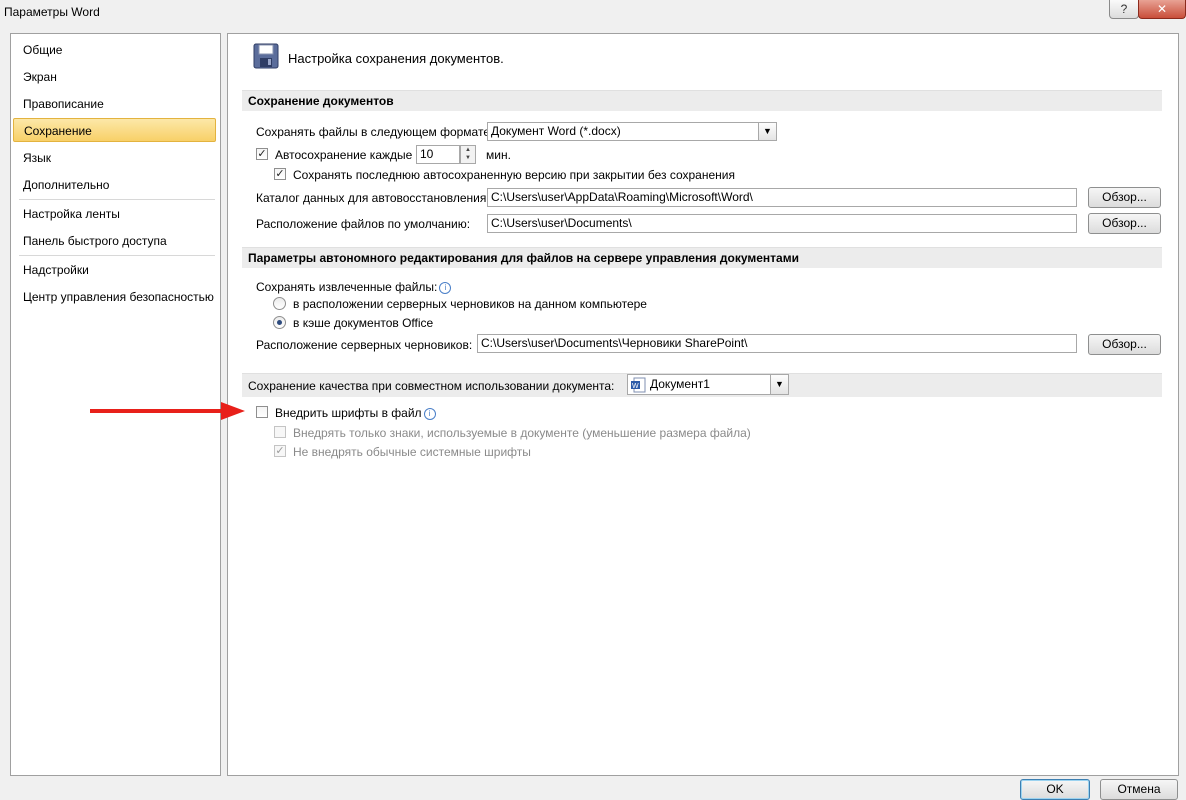 This screenshot has width=1186, height=800. What do you see at coordinates (348, 413) in the screenshot?
I see `embed-fonts-text: Внедрить шрифты в файл` at bounding box center [348, 413].